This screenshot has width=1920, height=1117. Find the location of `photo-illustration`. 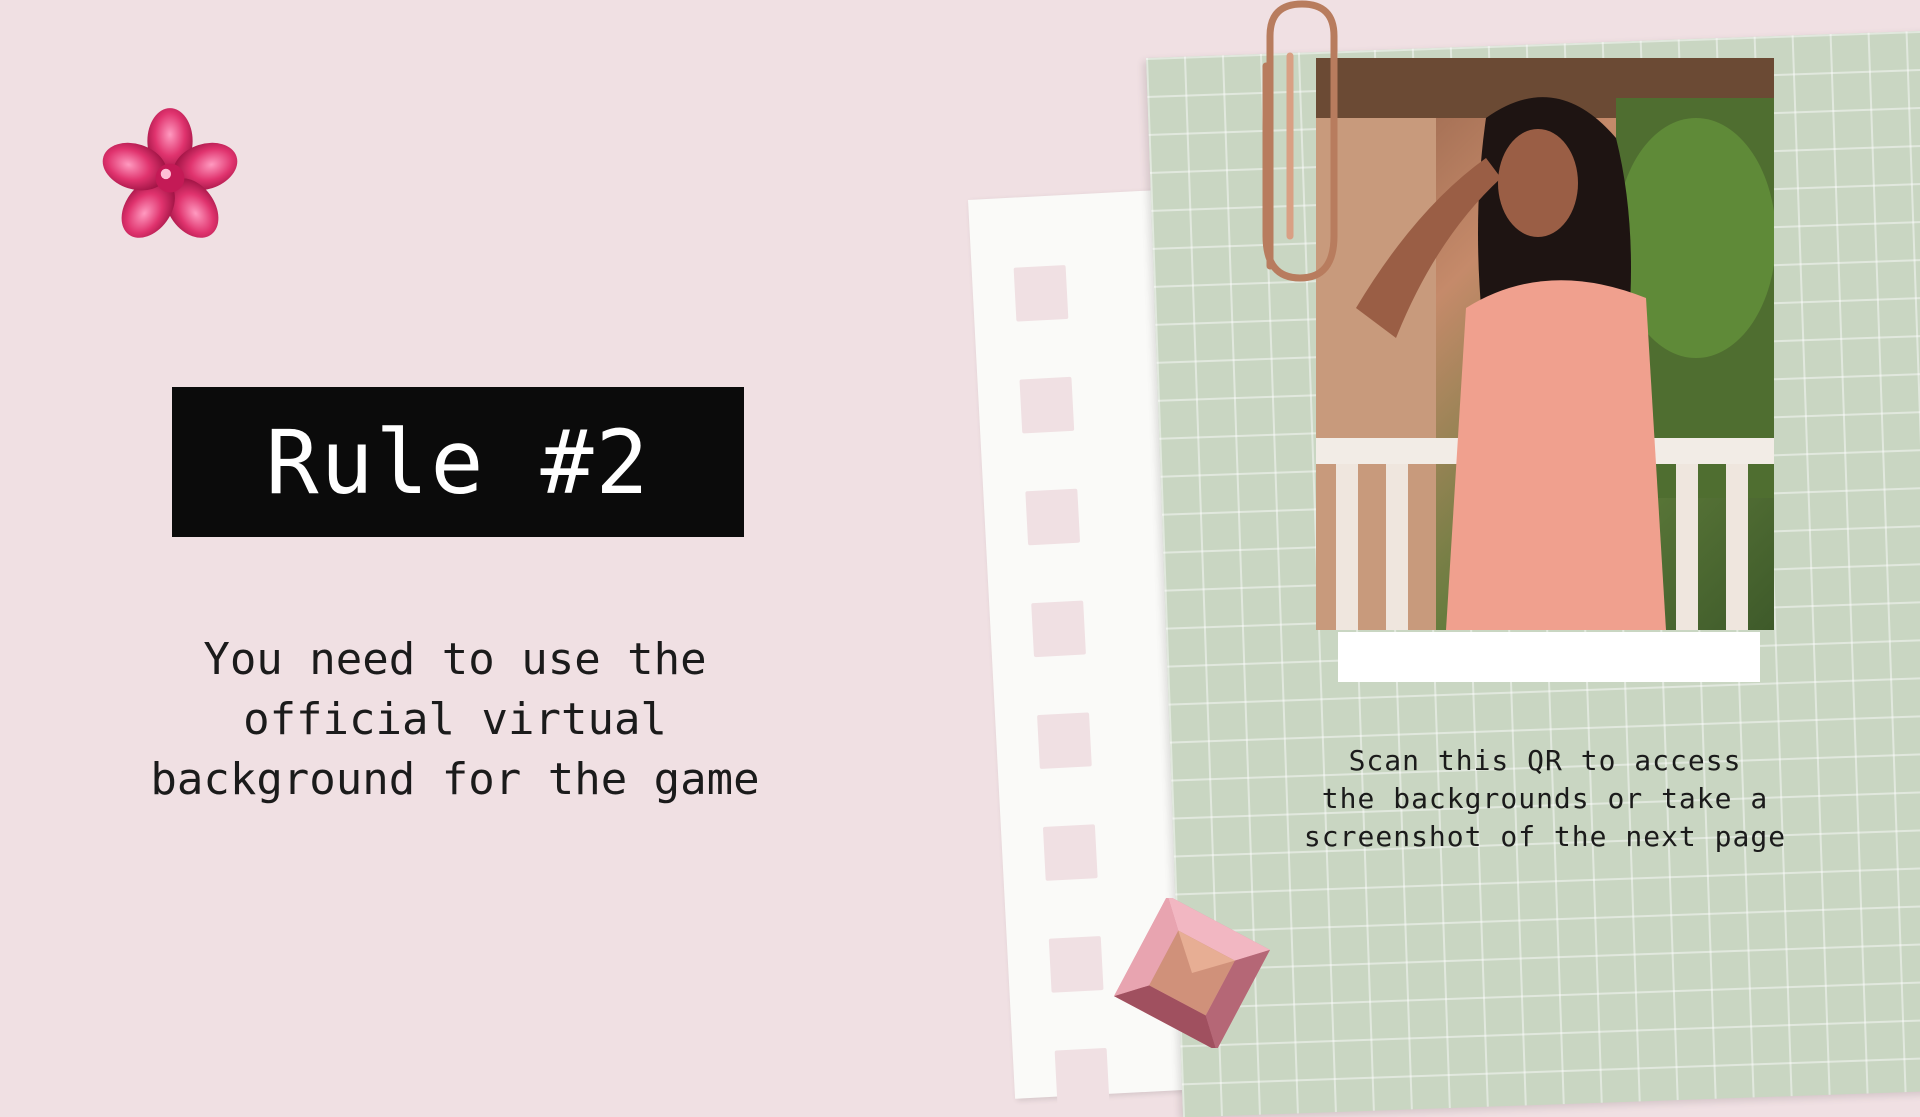

photo-illustration is located at coordinates (1545, 344).